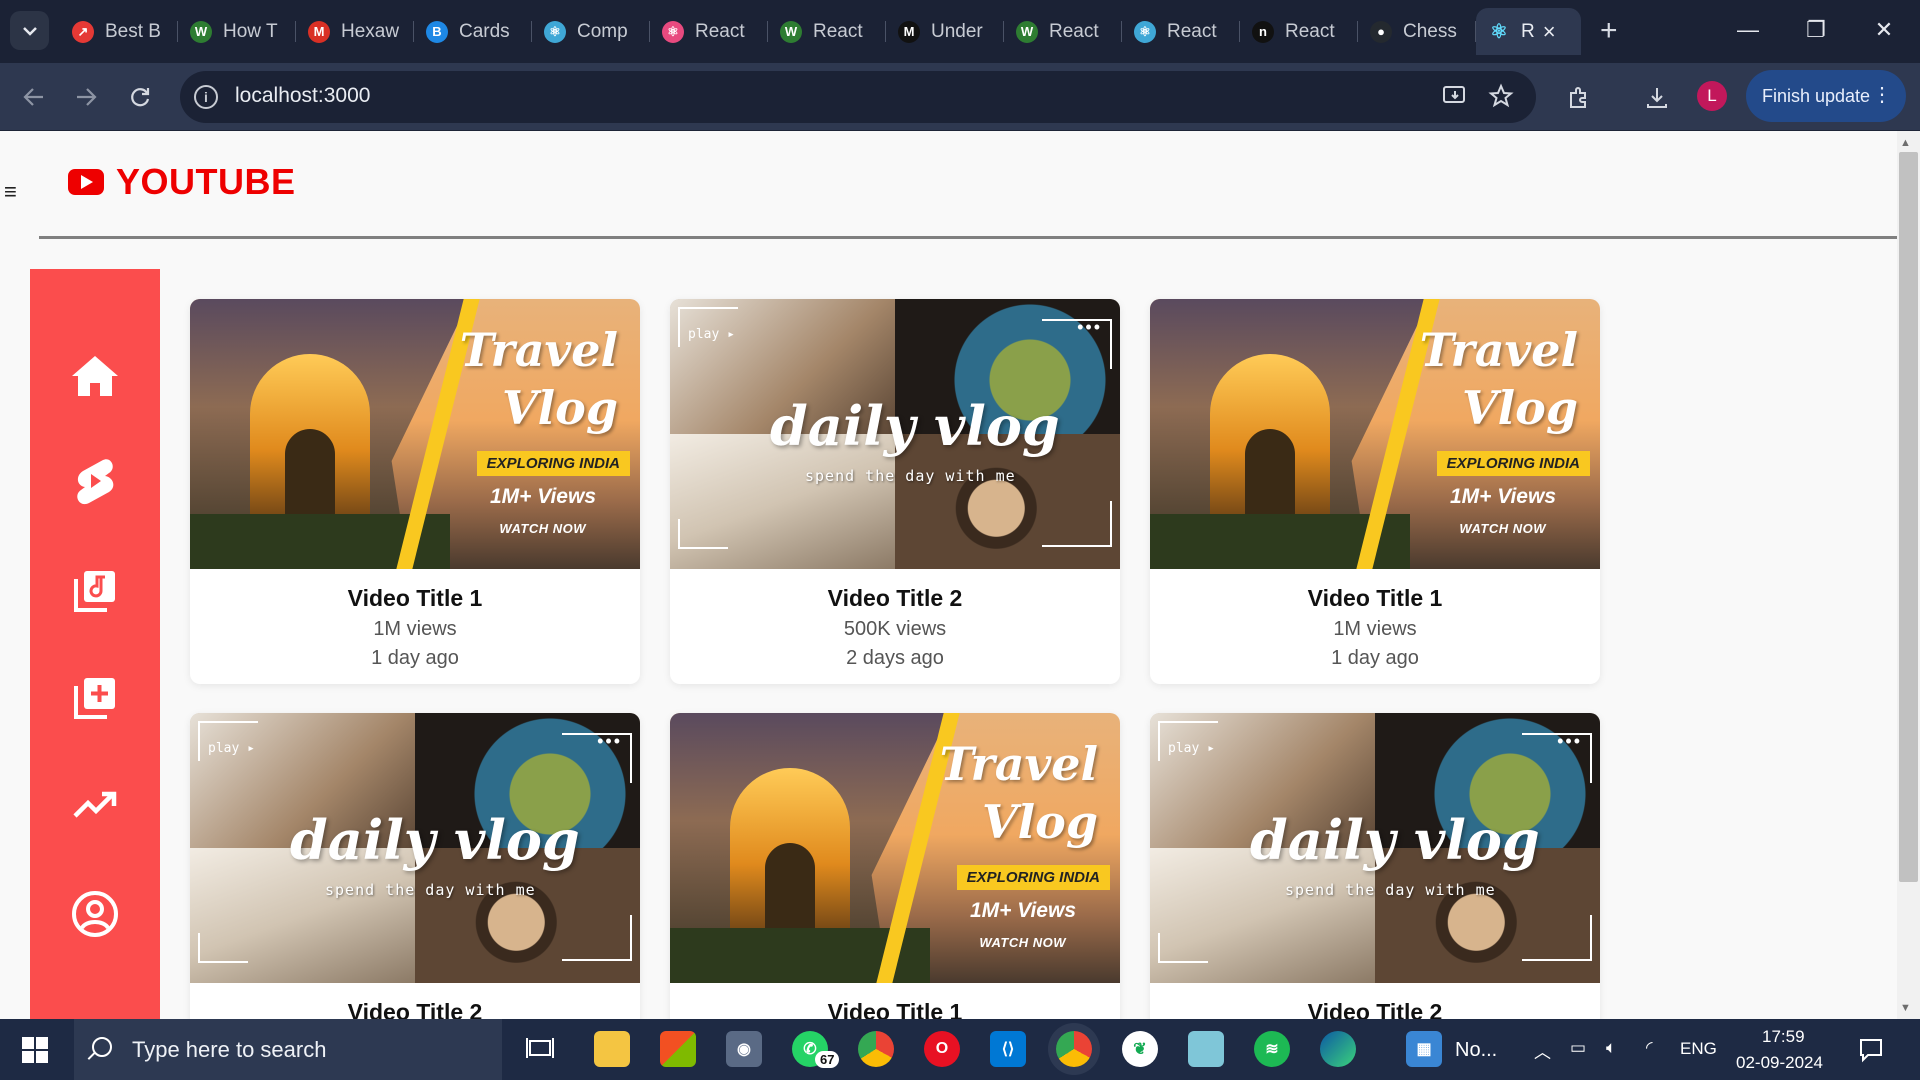  What do you see at coordinates (1657, 98) in the screenshot?
I see `download-icon` at bounding box center [1657, 98].